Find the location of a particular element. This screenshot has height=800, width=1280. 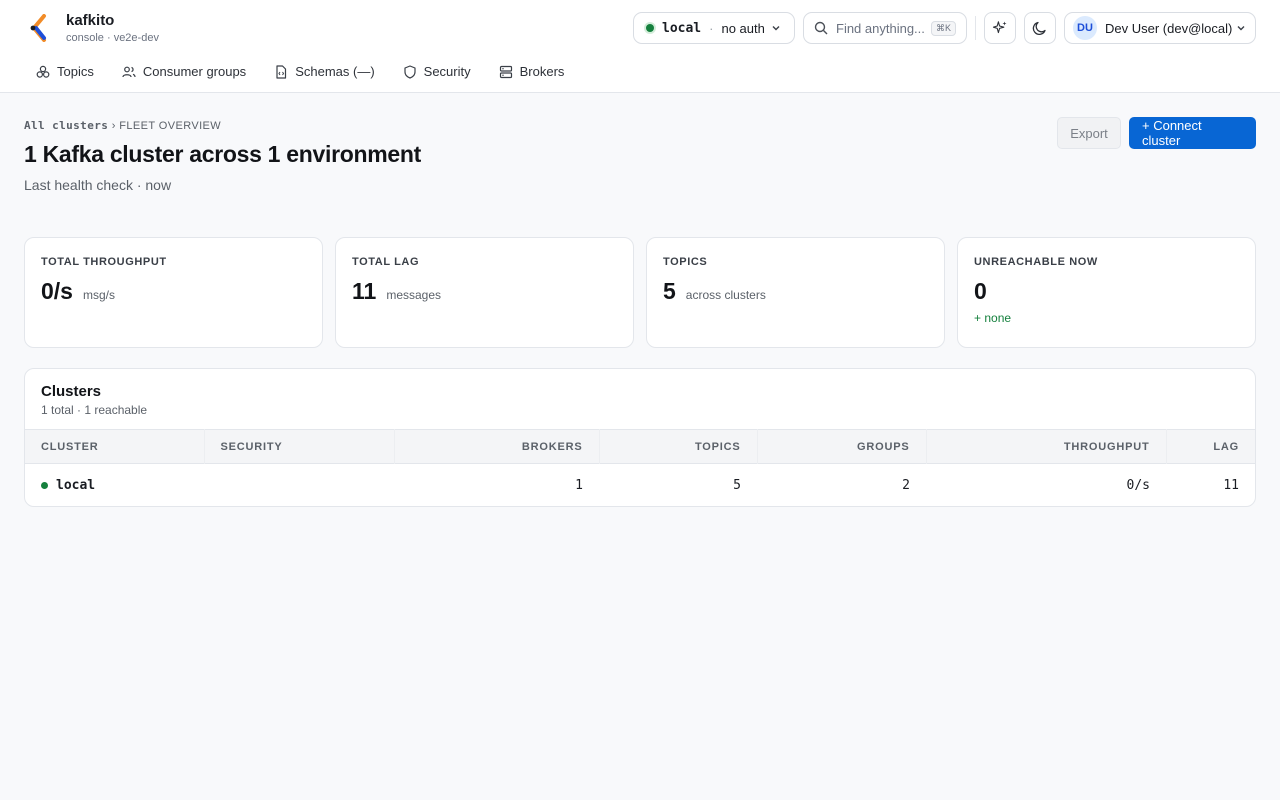

search-input: Find anything... ⌘K is located at coordinates (885, 28).